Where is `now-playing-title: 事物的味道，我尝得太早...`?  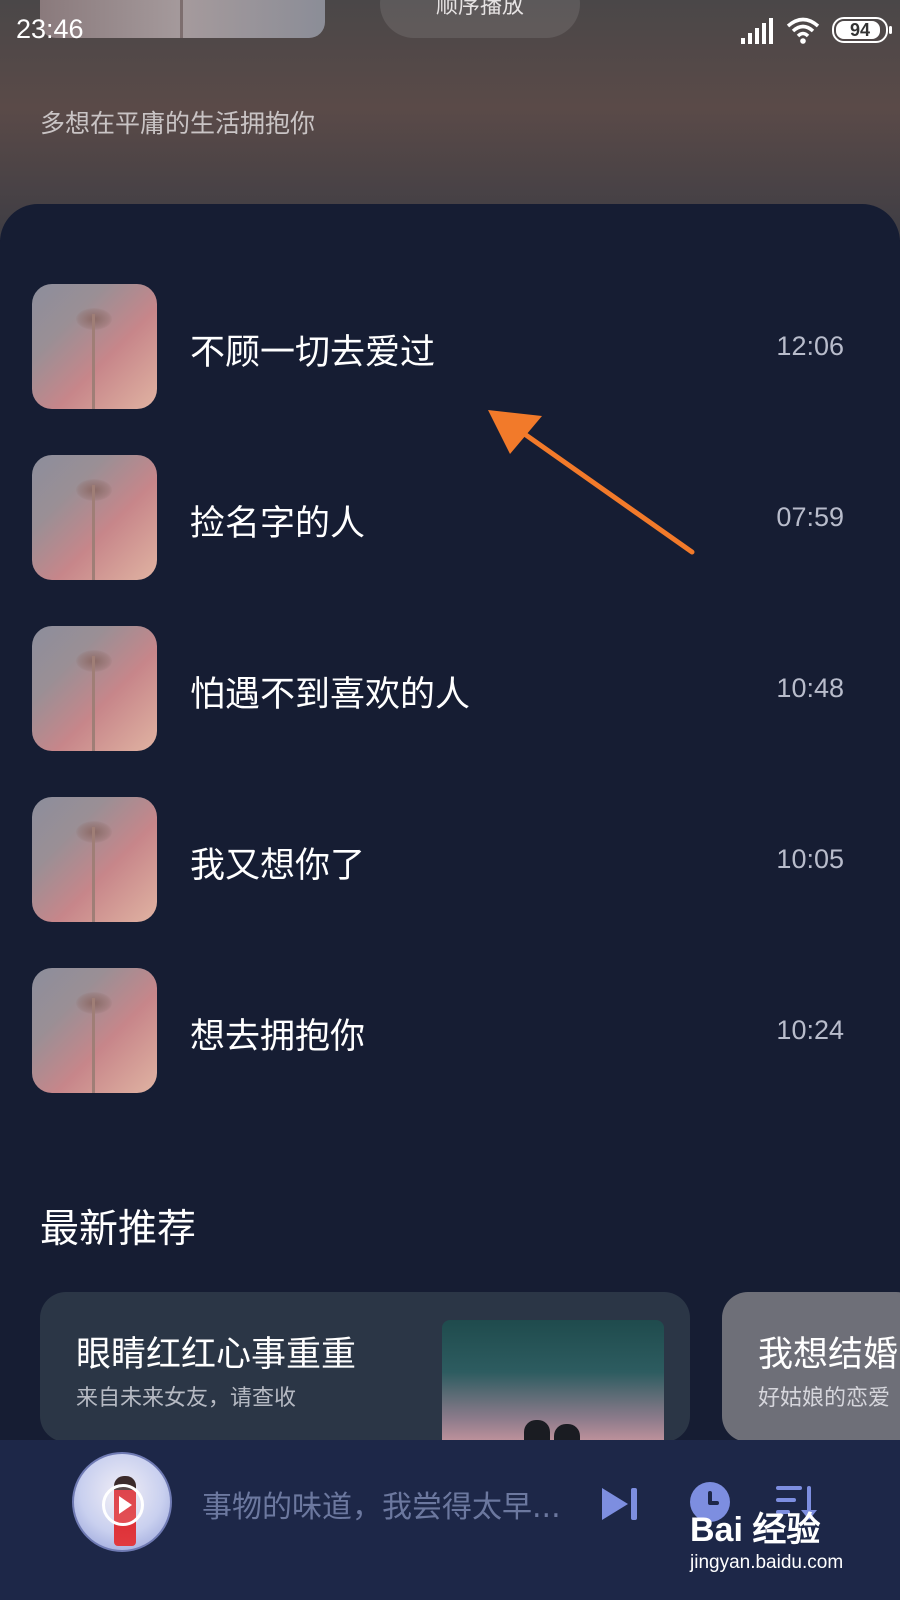 now-playing-title: 事物的味道，我尝得太早... is located at coordinates (381, 1507).